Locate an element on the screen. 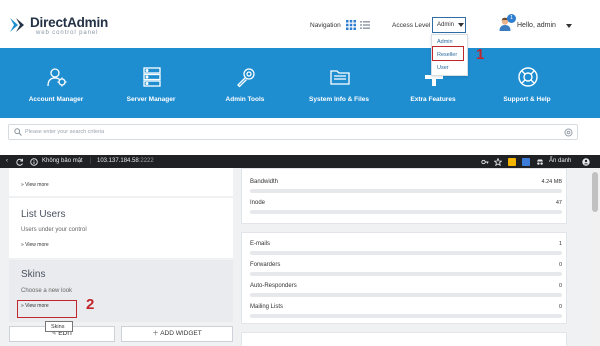  app-subtitle: web control panel is located at coordinates (67, 33).